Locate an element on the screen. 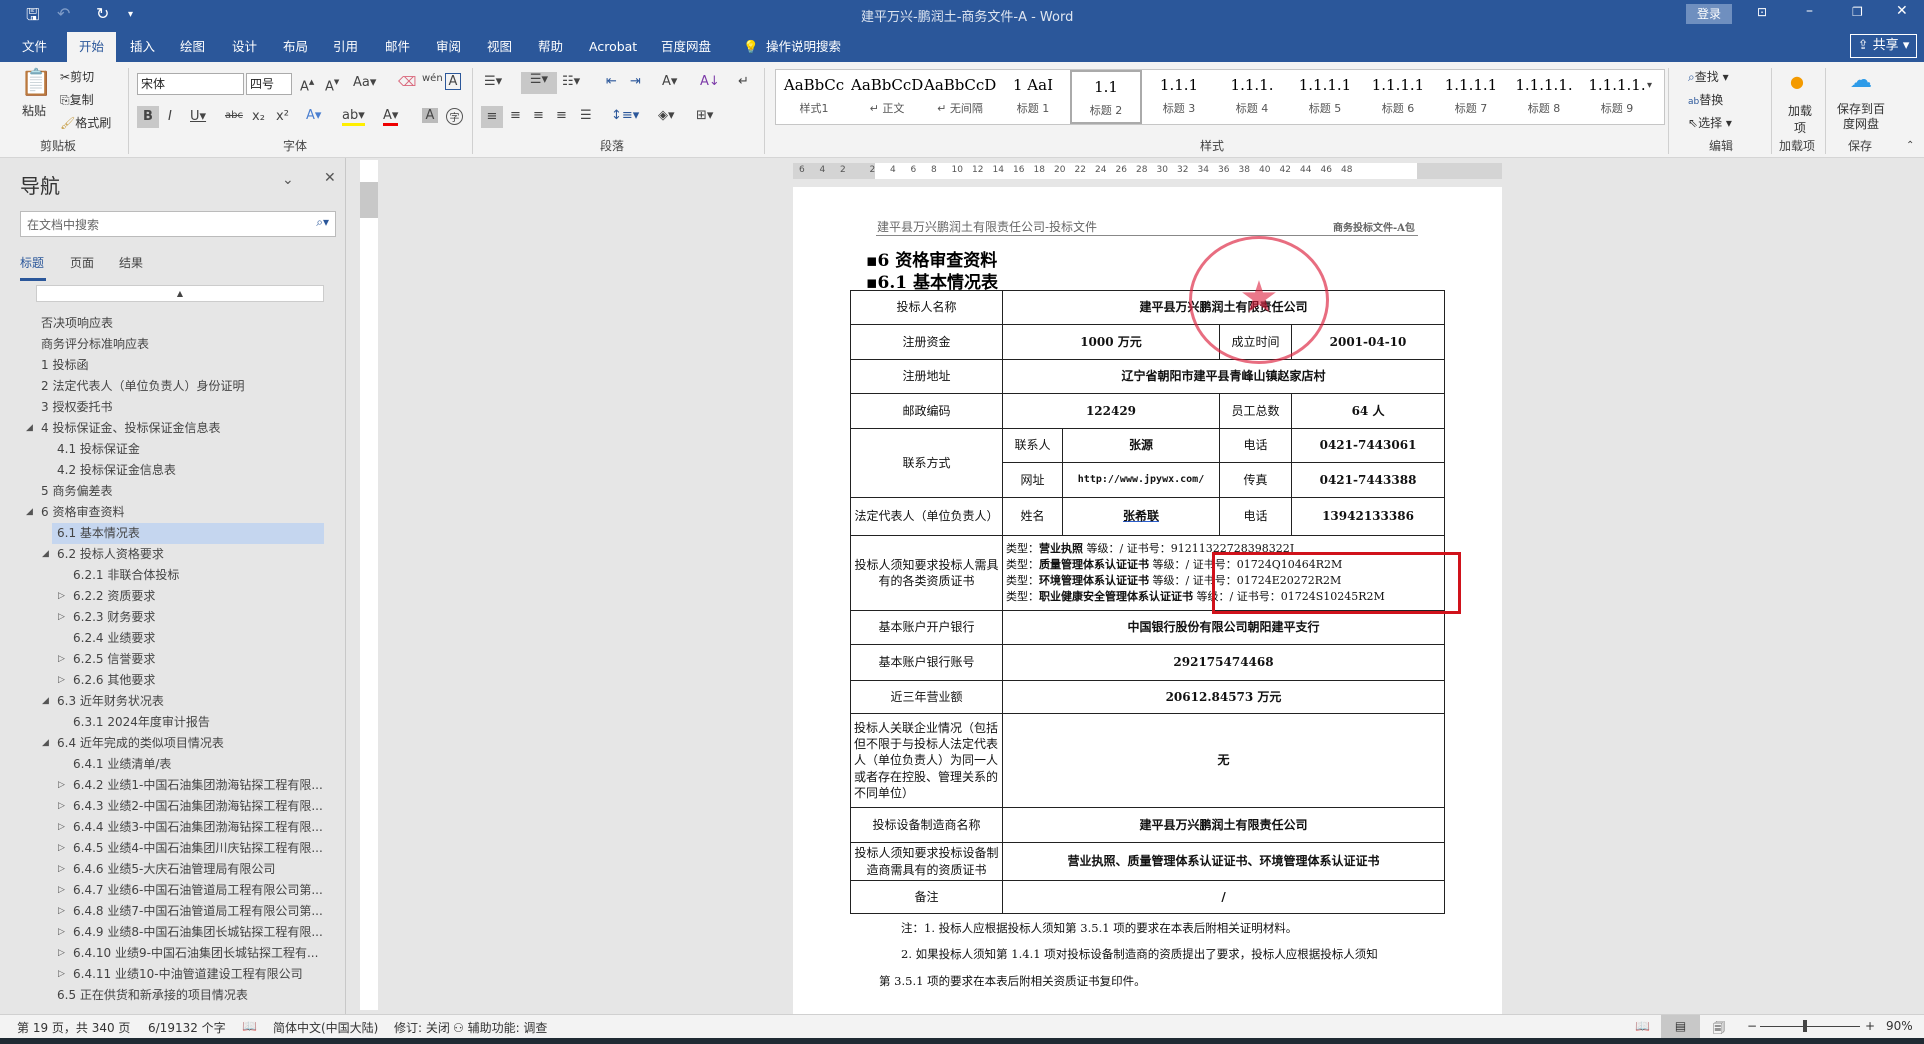 Image resolution: width=1924 pixels, height=1044 pixels. nav-item: 6.2.1 非联合体投标 is located at coordinates (196, 575).